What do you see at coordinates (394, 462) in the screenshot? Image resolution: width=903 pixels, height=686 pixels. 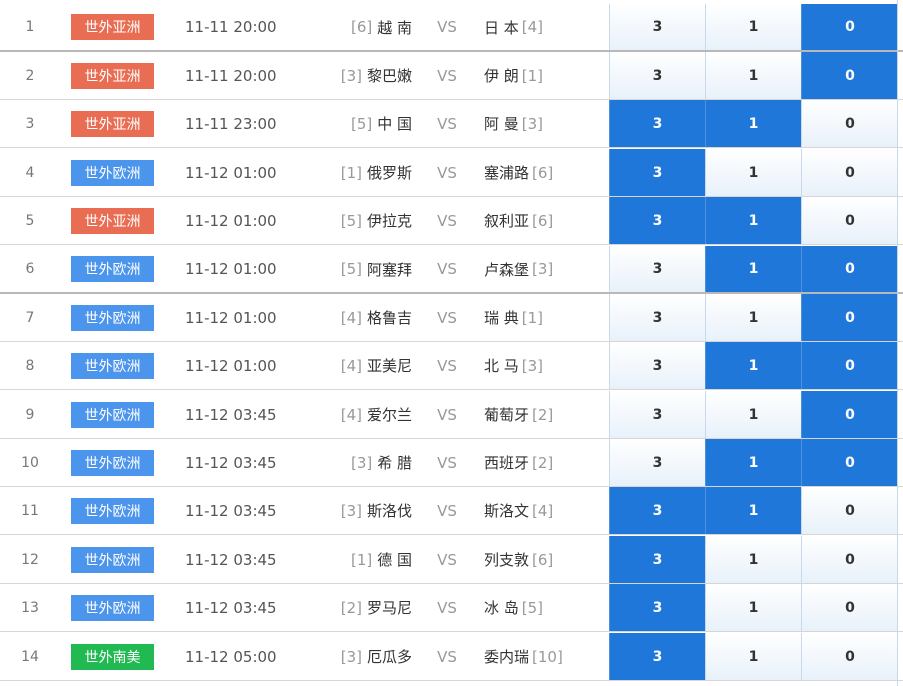 I see `home-team: 希 腊` at bounding box center [394, 462].